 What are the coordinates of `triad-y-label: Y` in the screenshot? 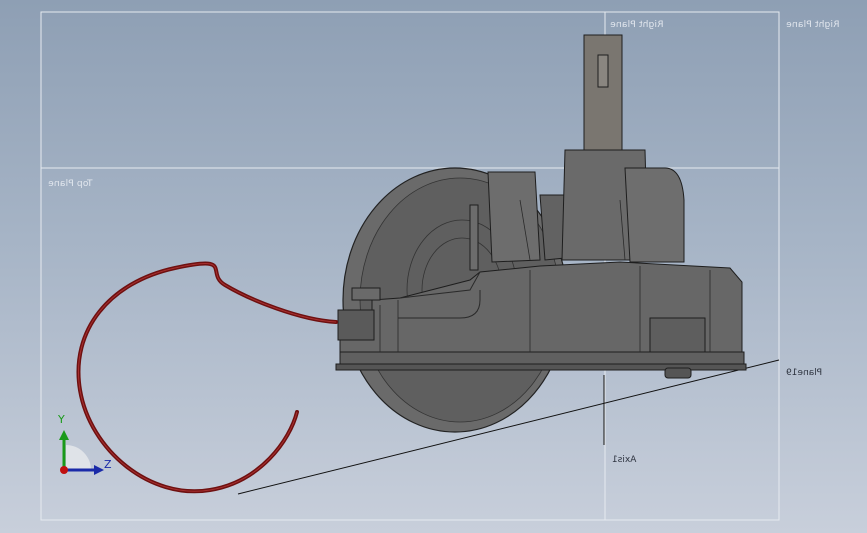 It's located at (61, 419).